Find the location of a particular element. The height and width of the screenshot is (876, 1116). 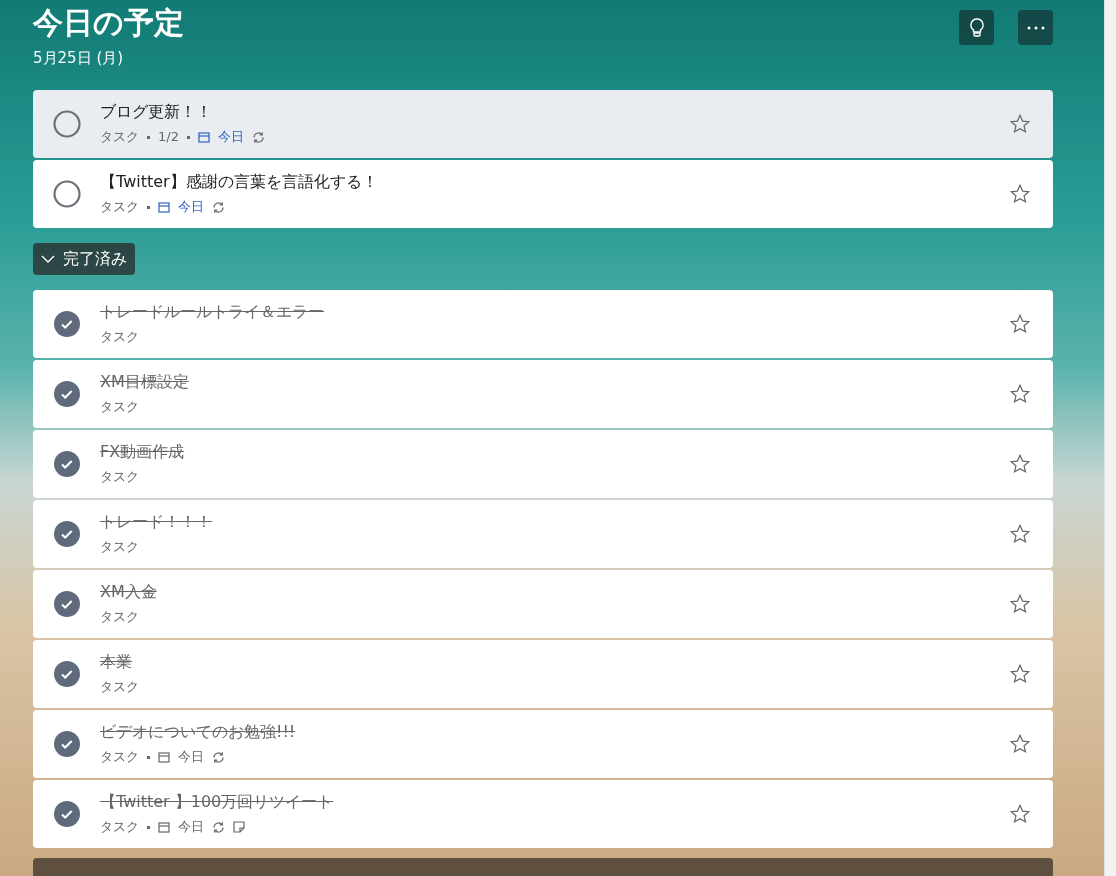

task-card: ビデオについてのお勉強!!! タスク 今日 is located at coordinates (543, 743).